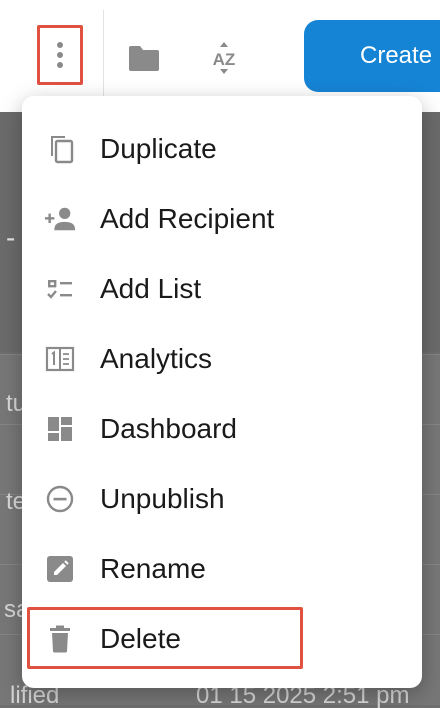 The image size is (440, 708). What do you see at coordinates (60, 429) in the screenshot?
I see `dashboard-icon` at bounding box center [60, 429].